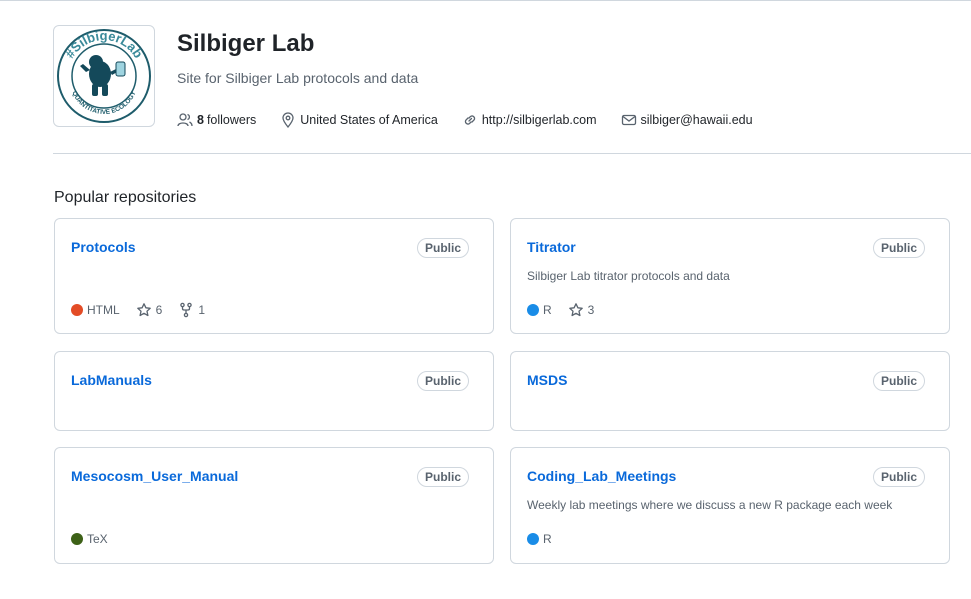  What do you see at coordinates (274, 276) in the screenshot?
I see `repo-card: Protocols Public HTML 6 1` at bounding box center [274, 276].